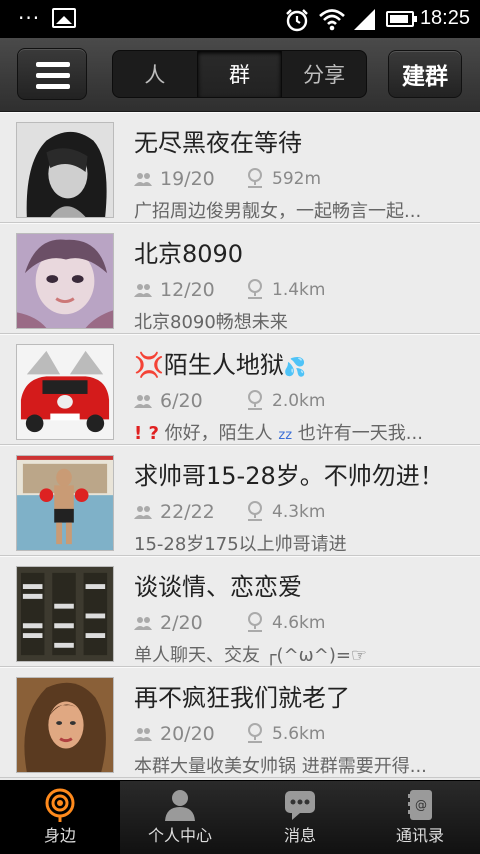 Image resolution: width=480 pixels, height=854 pixels. I want to click on group-description: 北京8090畅想未来, so click(211, 322).